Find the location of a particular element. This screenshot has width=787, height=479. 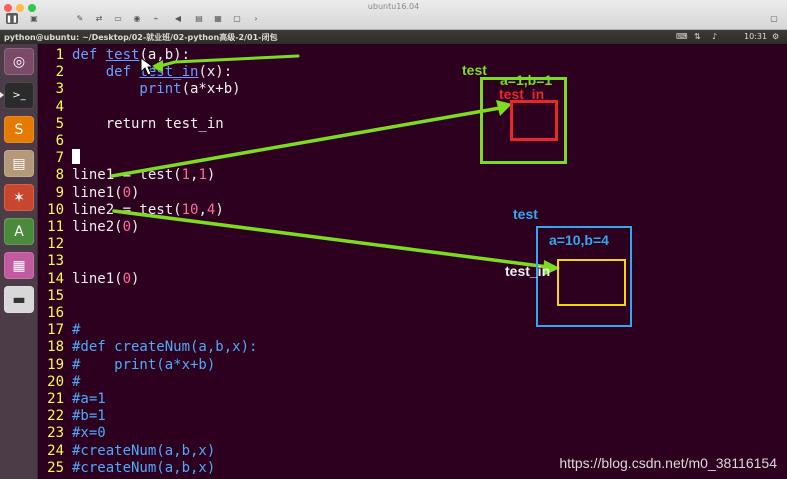

box2-outer-label: test is located at coordinates (525, 214).